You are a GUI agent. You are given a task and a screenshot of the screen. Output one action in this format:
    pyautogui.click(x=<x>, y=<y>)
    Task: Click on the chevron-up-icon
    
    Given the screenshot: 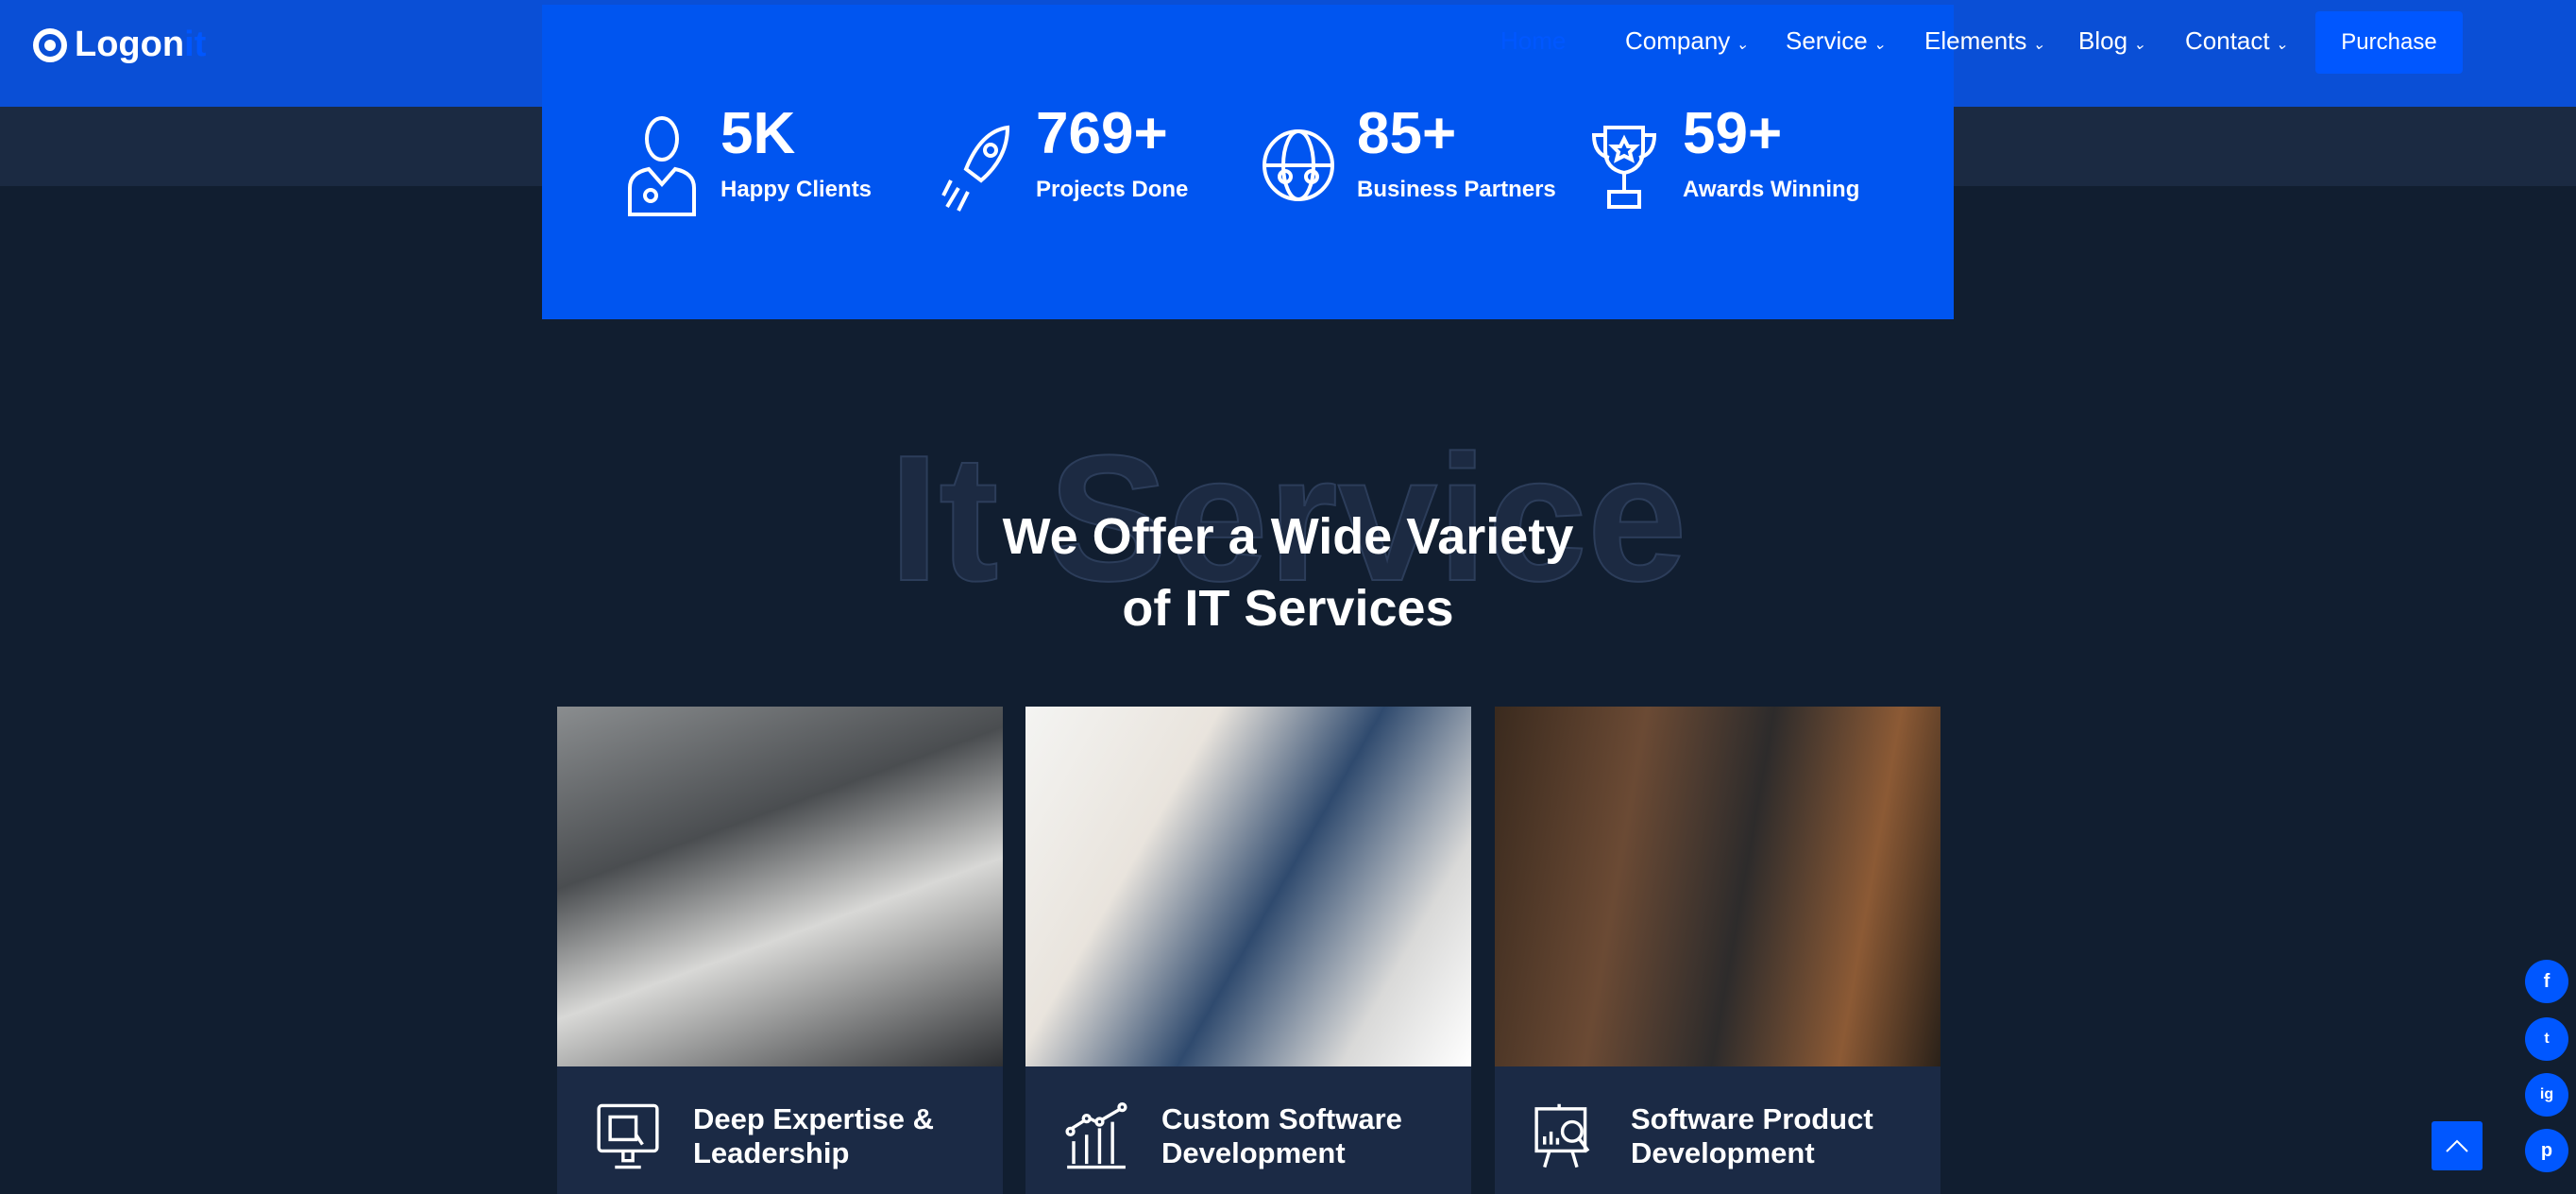 What is the action you would take?
    pyautogui.click(x=2457, y=1145)
    